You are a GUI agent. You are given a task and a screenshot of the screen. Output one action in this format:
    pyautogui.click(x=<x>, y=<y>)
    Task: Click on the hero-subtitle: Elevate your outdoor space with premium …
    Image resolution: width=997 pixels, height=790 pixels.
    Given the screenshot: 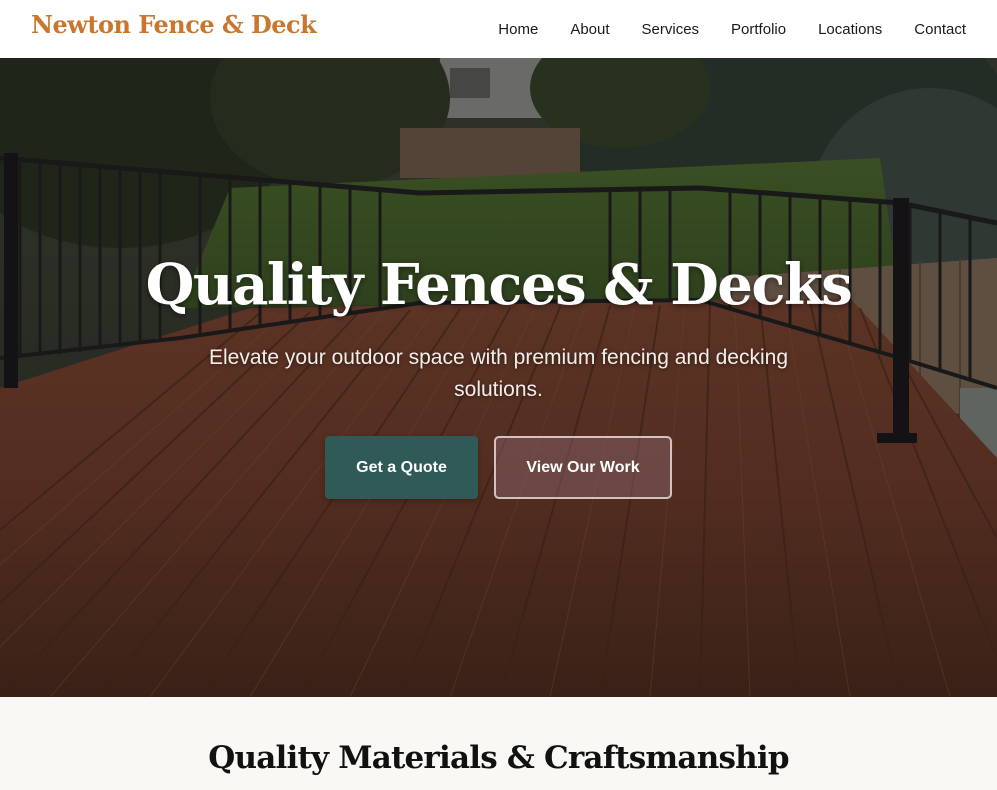 What is the action you would take?
    pyautogui.click(x=498, y=373)
    